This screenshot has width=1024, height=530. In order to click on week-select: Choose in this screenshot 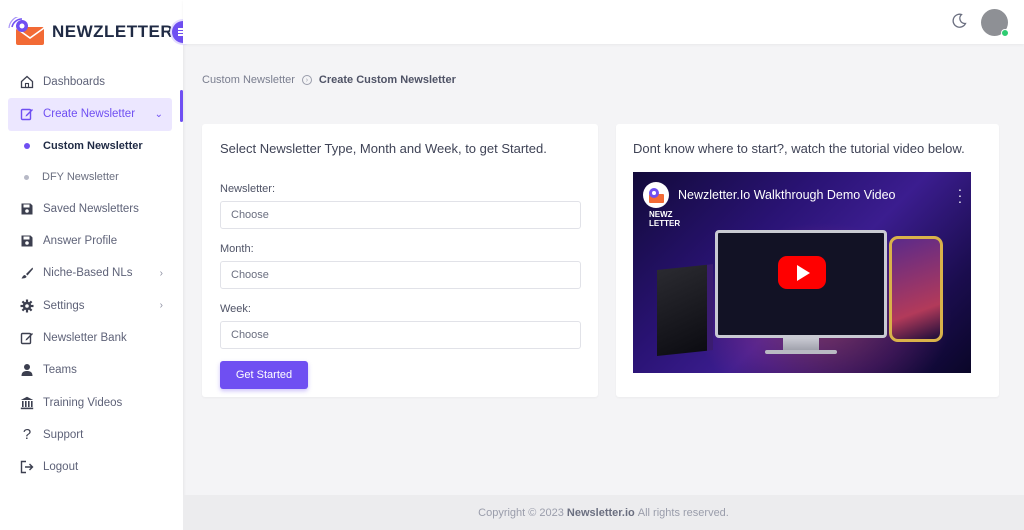, I will do `click(400, 335)`.